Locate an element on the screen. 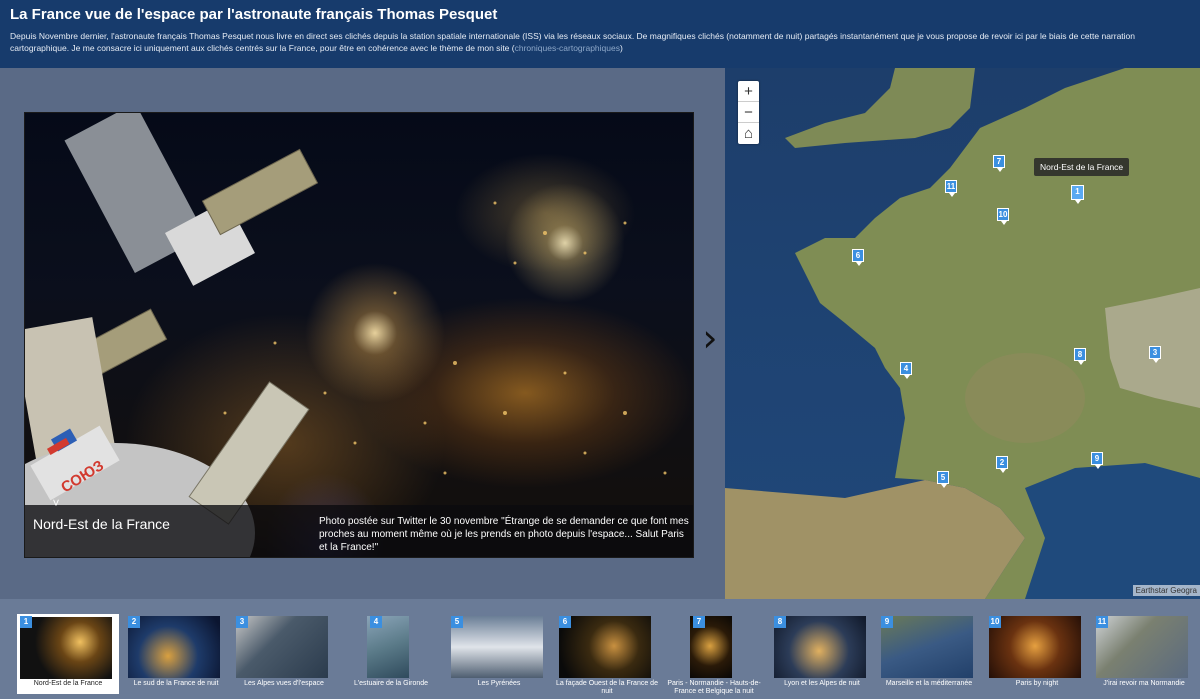 The width and height of the screenshot is (1200, 699). thumbnail-label: Paris by night is located at coordinates (1037, 683).